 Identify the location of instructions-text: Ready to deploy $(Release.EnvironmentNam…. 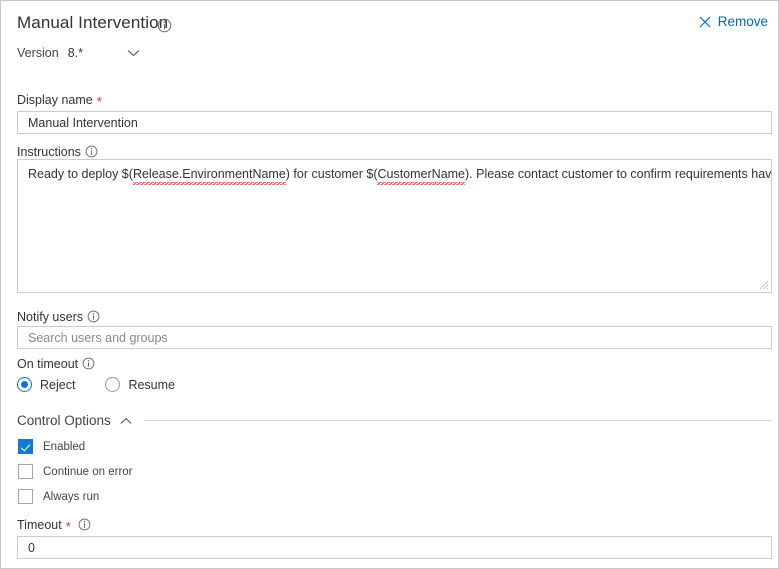
(400, 176).